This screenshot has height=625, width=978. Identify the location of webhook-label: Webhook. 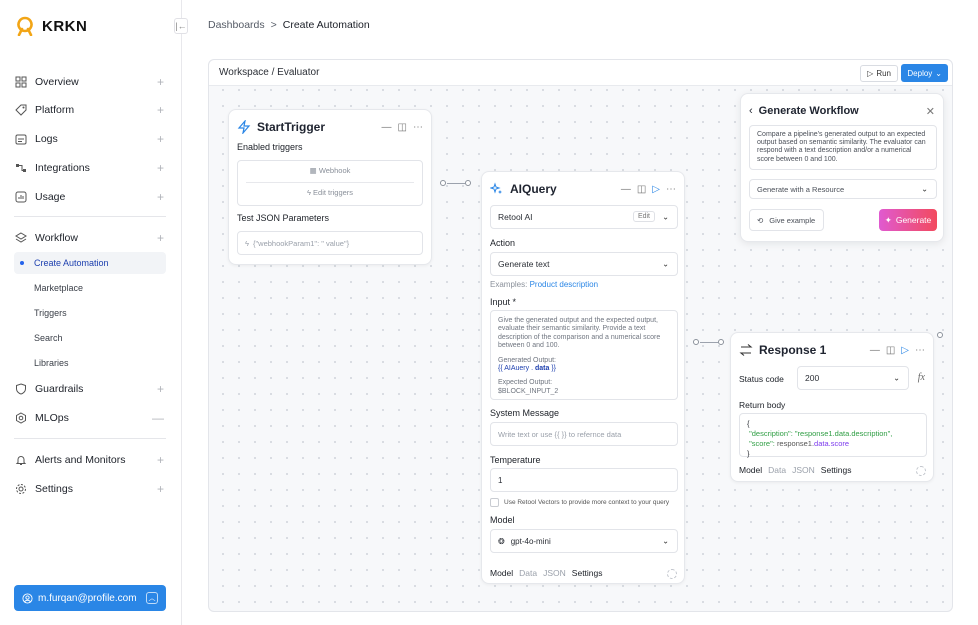
(334, 170).